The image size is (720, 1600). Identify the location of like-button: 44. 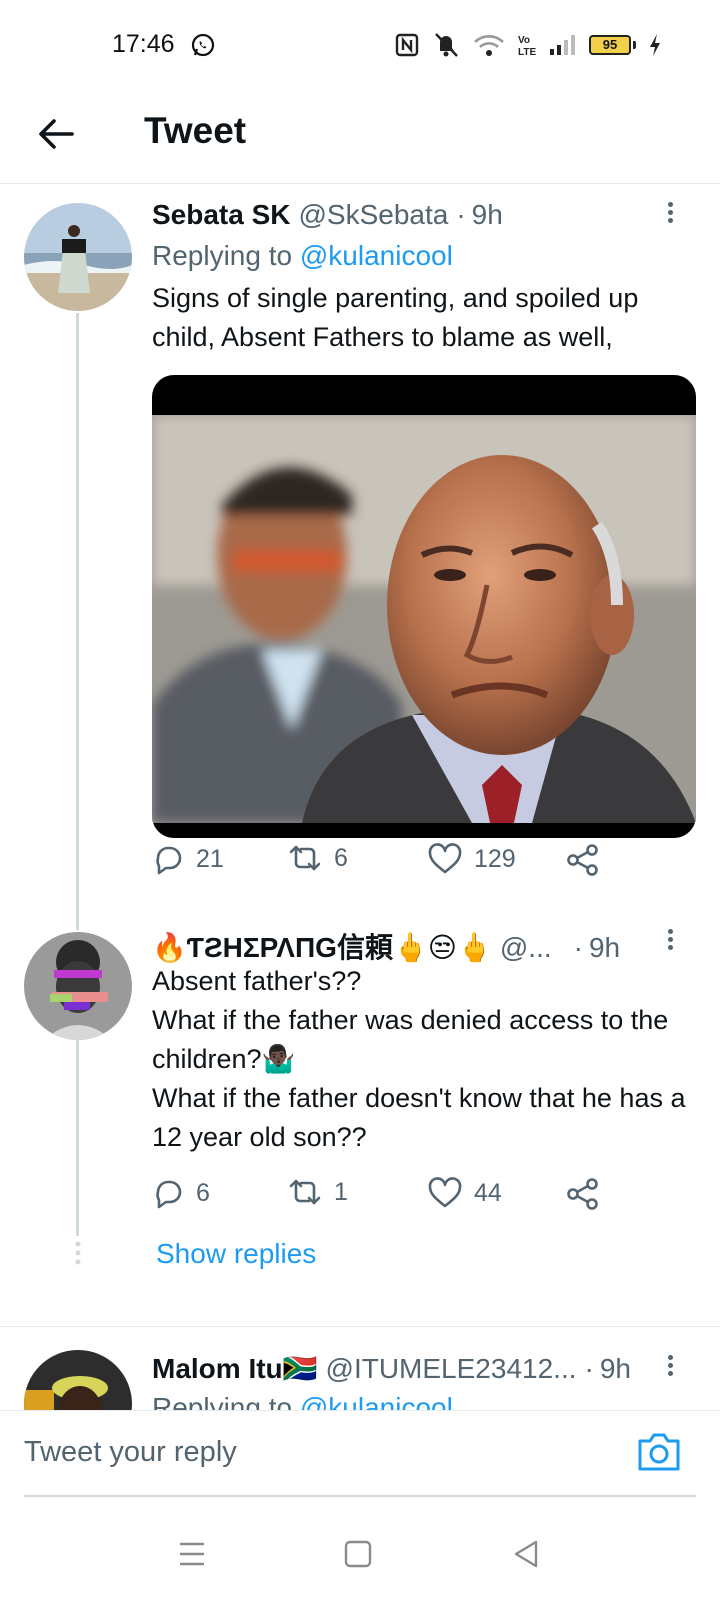
(465, 1193).